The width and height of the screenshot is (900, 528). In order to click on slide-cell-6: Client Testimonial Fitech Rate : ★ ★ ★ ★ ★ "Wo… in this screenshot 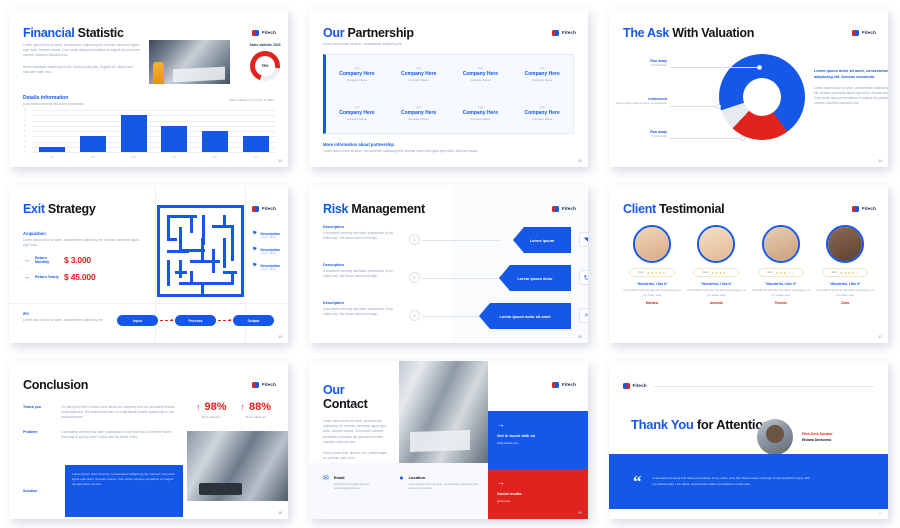, I will do `click(750, 264)`.